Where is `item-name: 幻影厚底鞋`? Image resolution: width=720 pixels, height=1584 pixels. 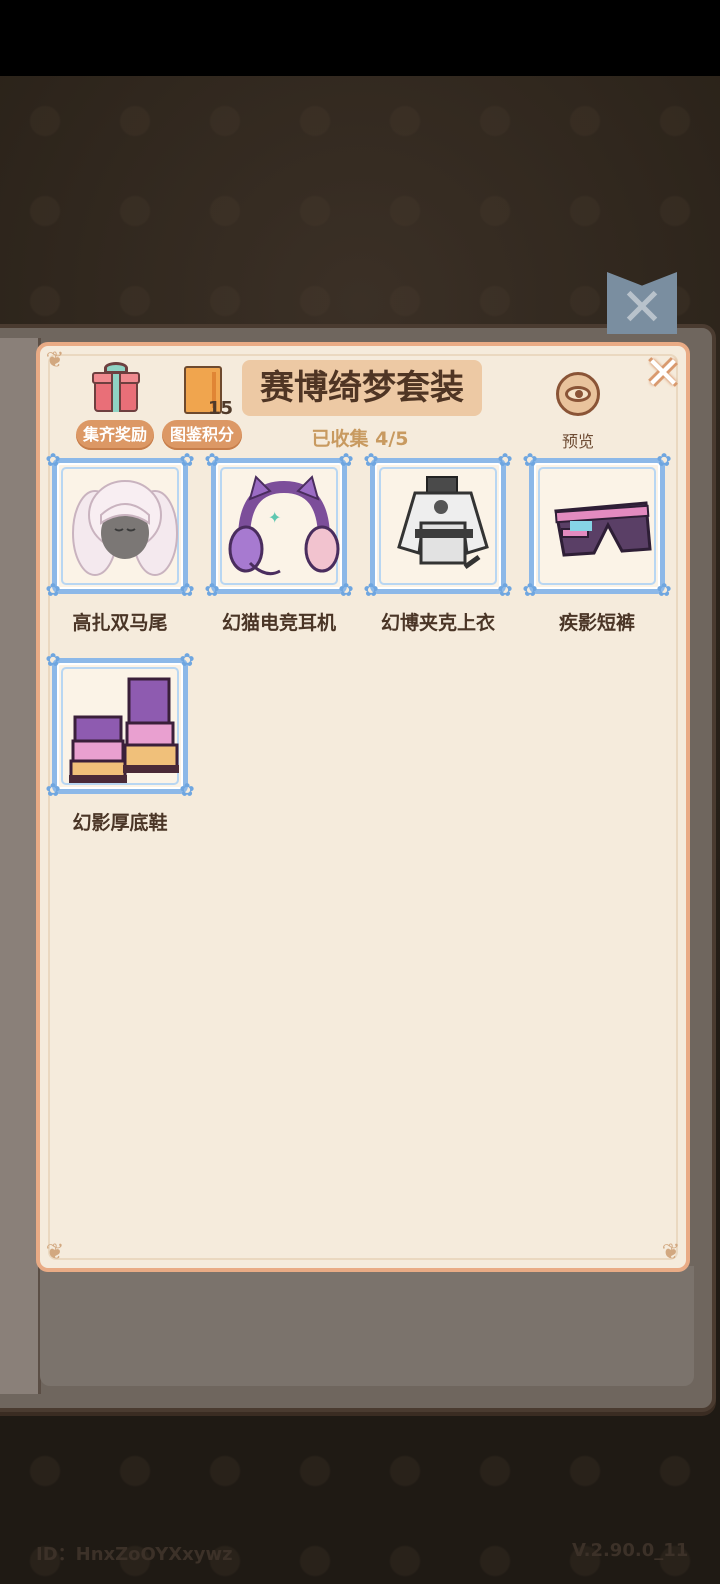 item-name: 幻影厚底鞋 is located at coordinates (120, 823).